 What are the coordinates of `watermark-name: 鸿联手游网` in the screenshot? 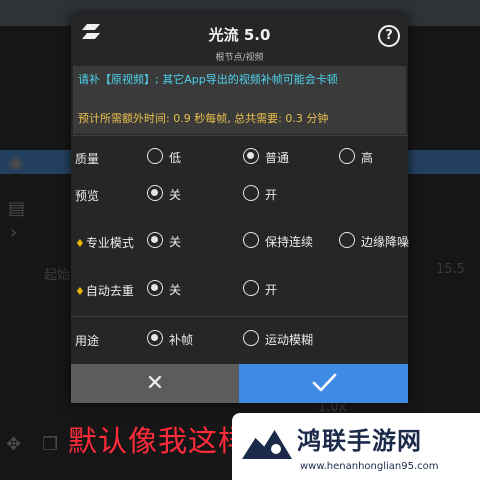 It's located at (359, 441).